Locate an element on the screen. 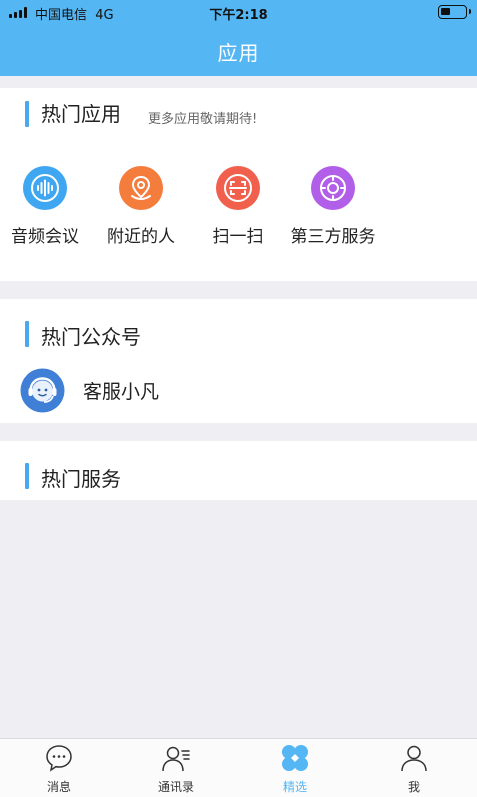  status-bar: 中国电信 4G 下午2:18 is located at coordinates (238, 12).